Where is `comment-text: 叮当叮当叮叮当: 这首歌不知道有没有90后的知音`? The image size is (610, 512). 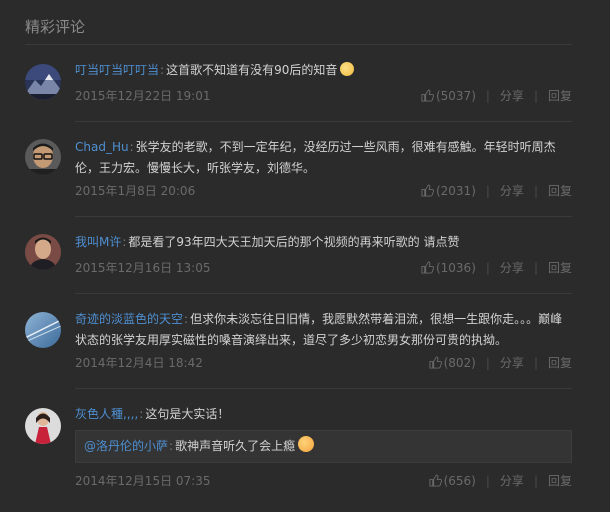 comment-text: 叮当叮当叮叮当: 这首歌不知道有没有90后的知音 is located at coordinates (323, 70).